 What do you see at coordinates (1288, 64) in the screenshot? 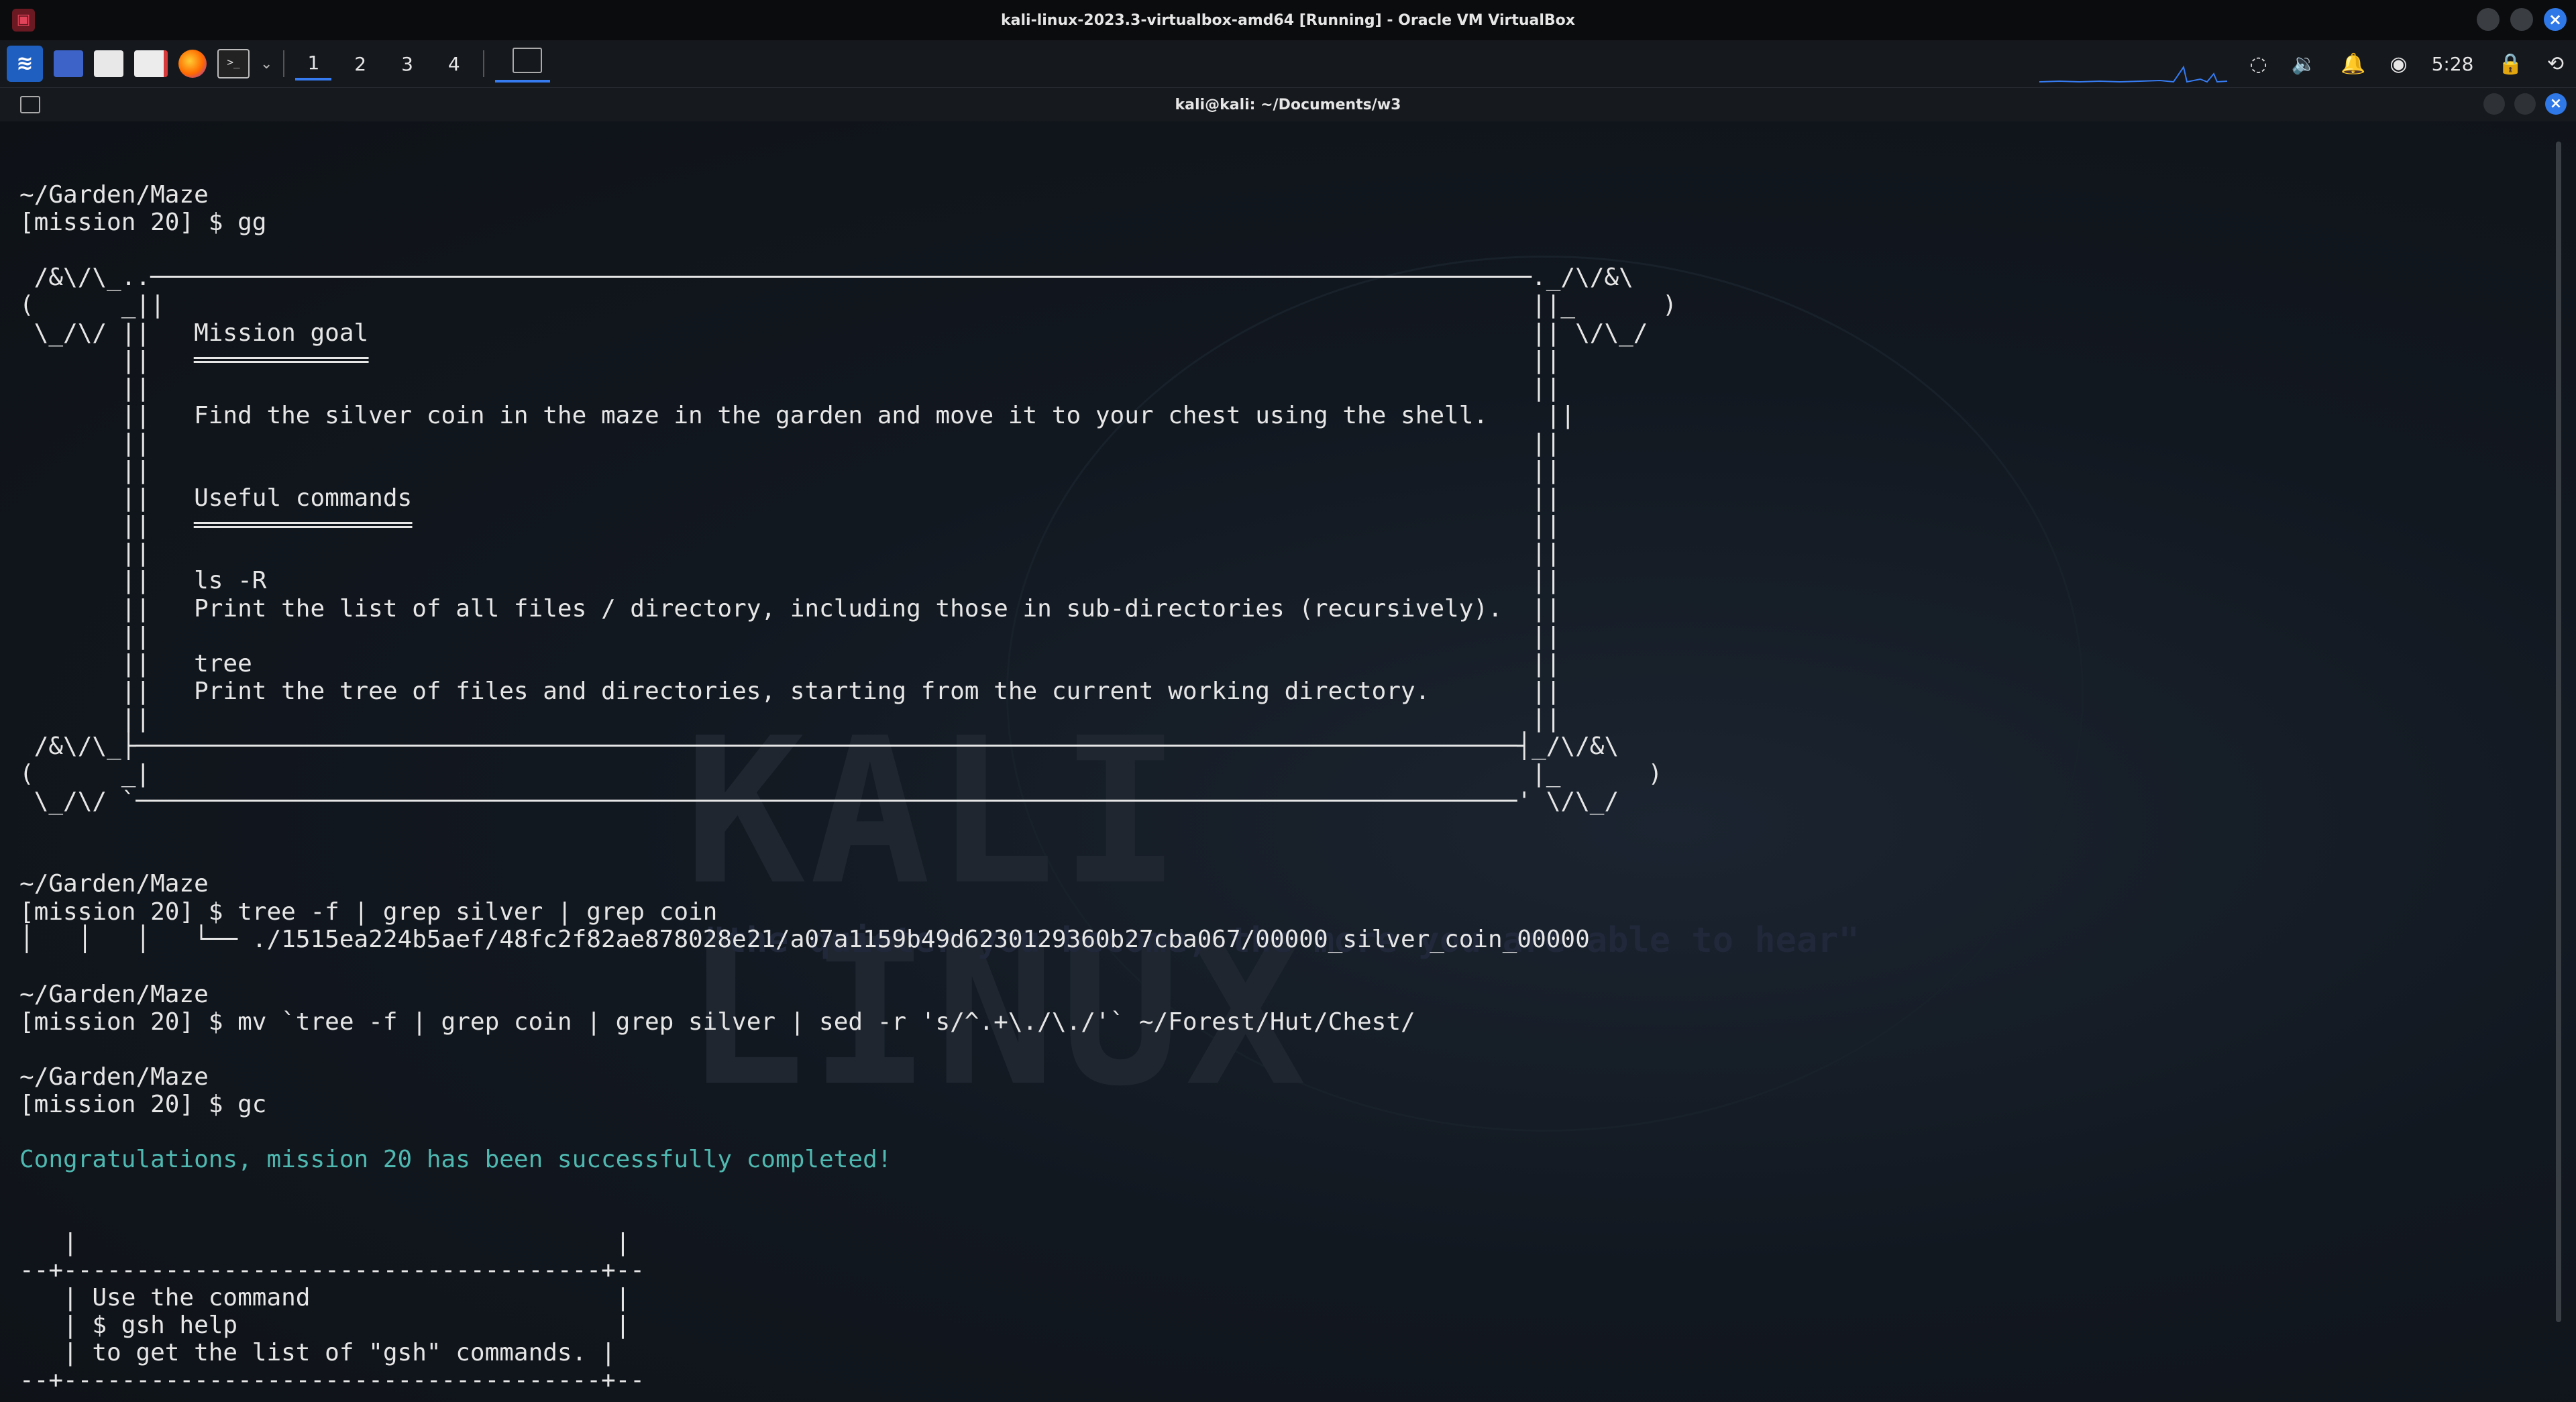
I see `xfce-panel: ≋ >_ ⌄ 1 2 3 4 ◌ 🔉 🔔 ◉ 5:28 🔒 ⟲` at bounding box center [1288, 64].